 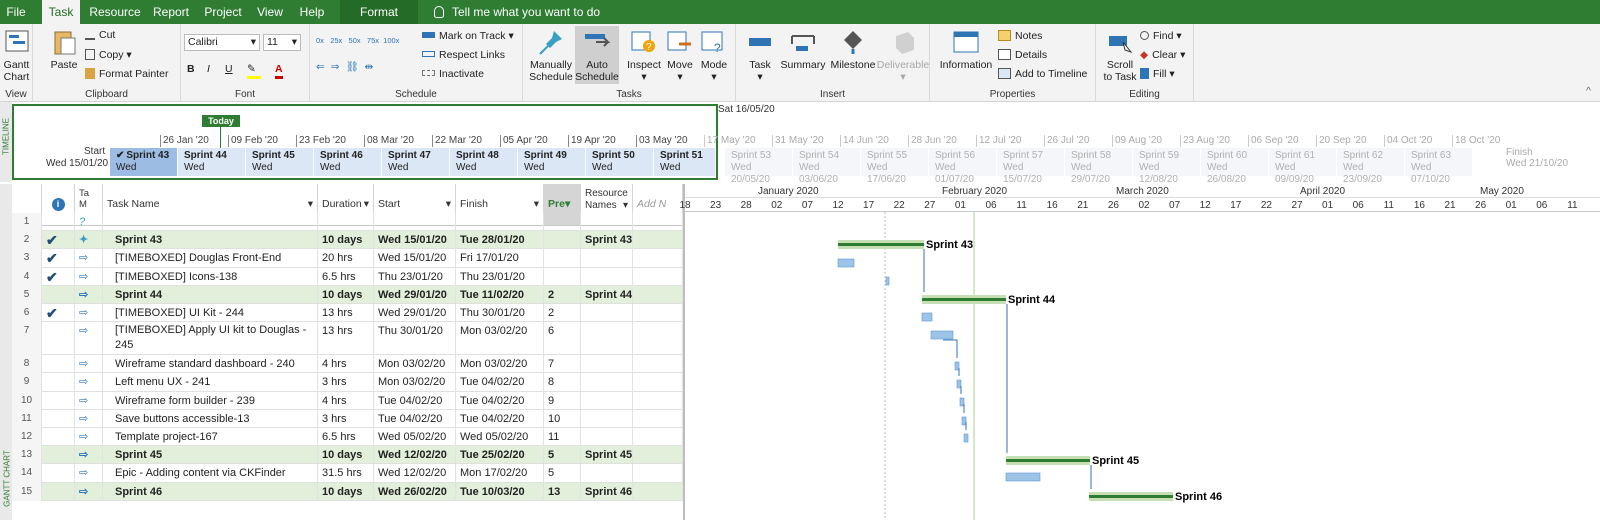 What do you see at coordinates (191, 69) in the screenshot?
I see `bold-button: B` at bounding box center [191, 69].